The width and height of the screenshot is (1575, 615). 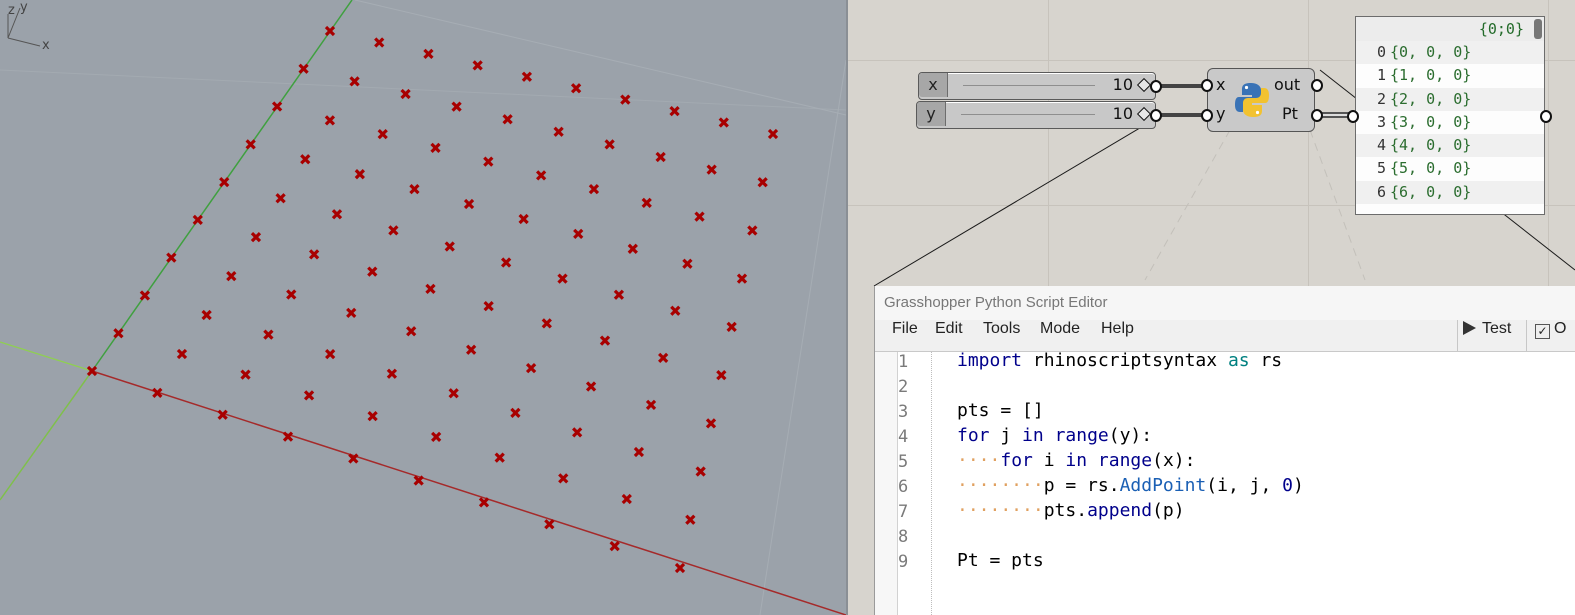 I want to click on slider-x-track, so click(x=1029, y=85).